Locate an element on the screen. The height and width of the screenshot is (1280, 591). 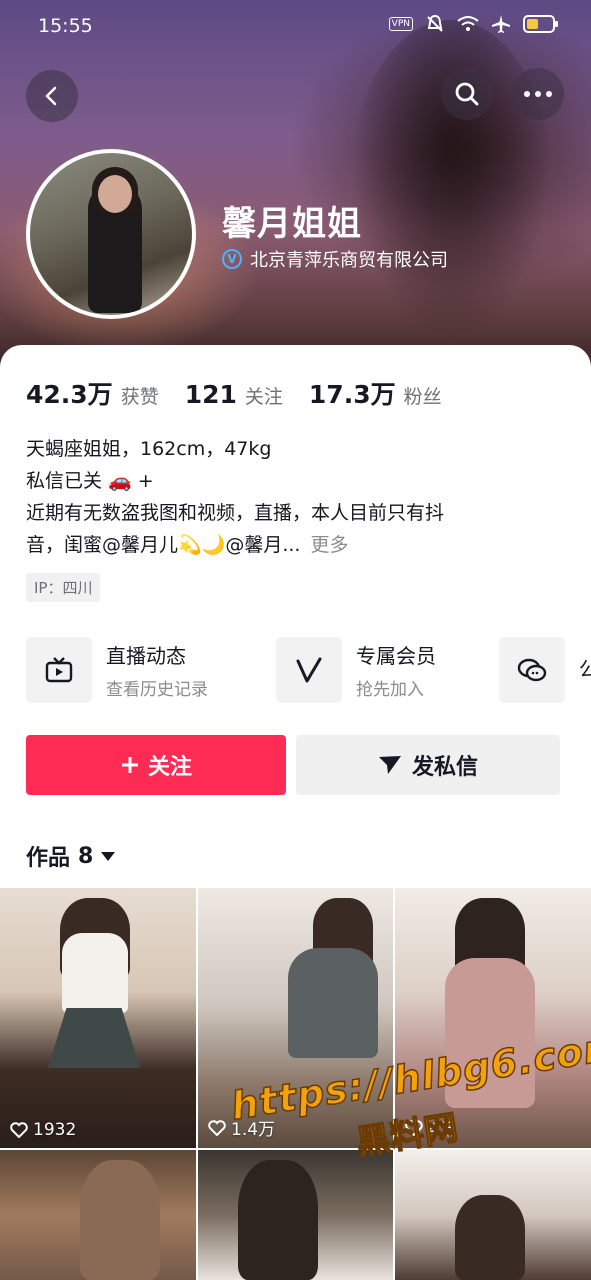
verified-org: V 北京青萍乐商贸有限公司 is located at coordinates (335, 259).